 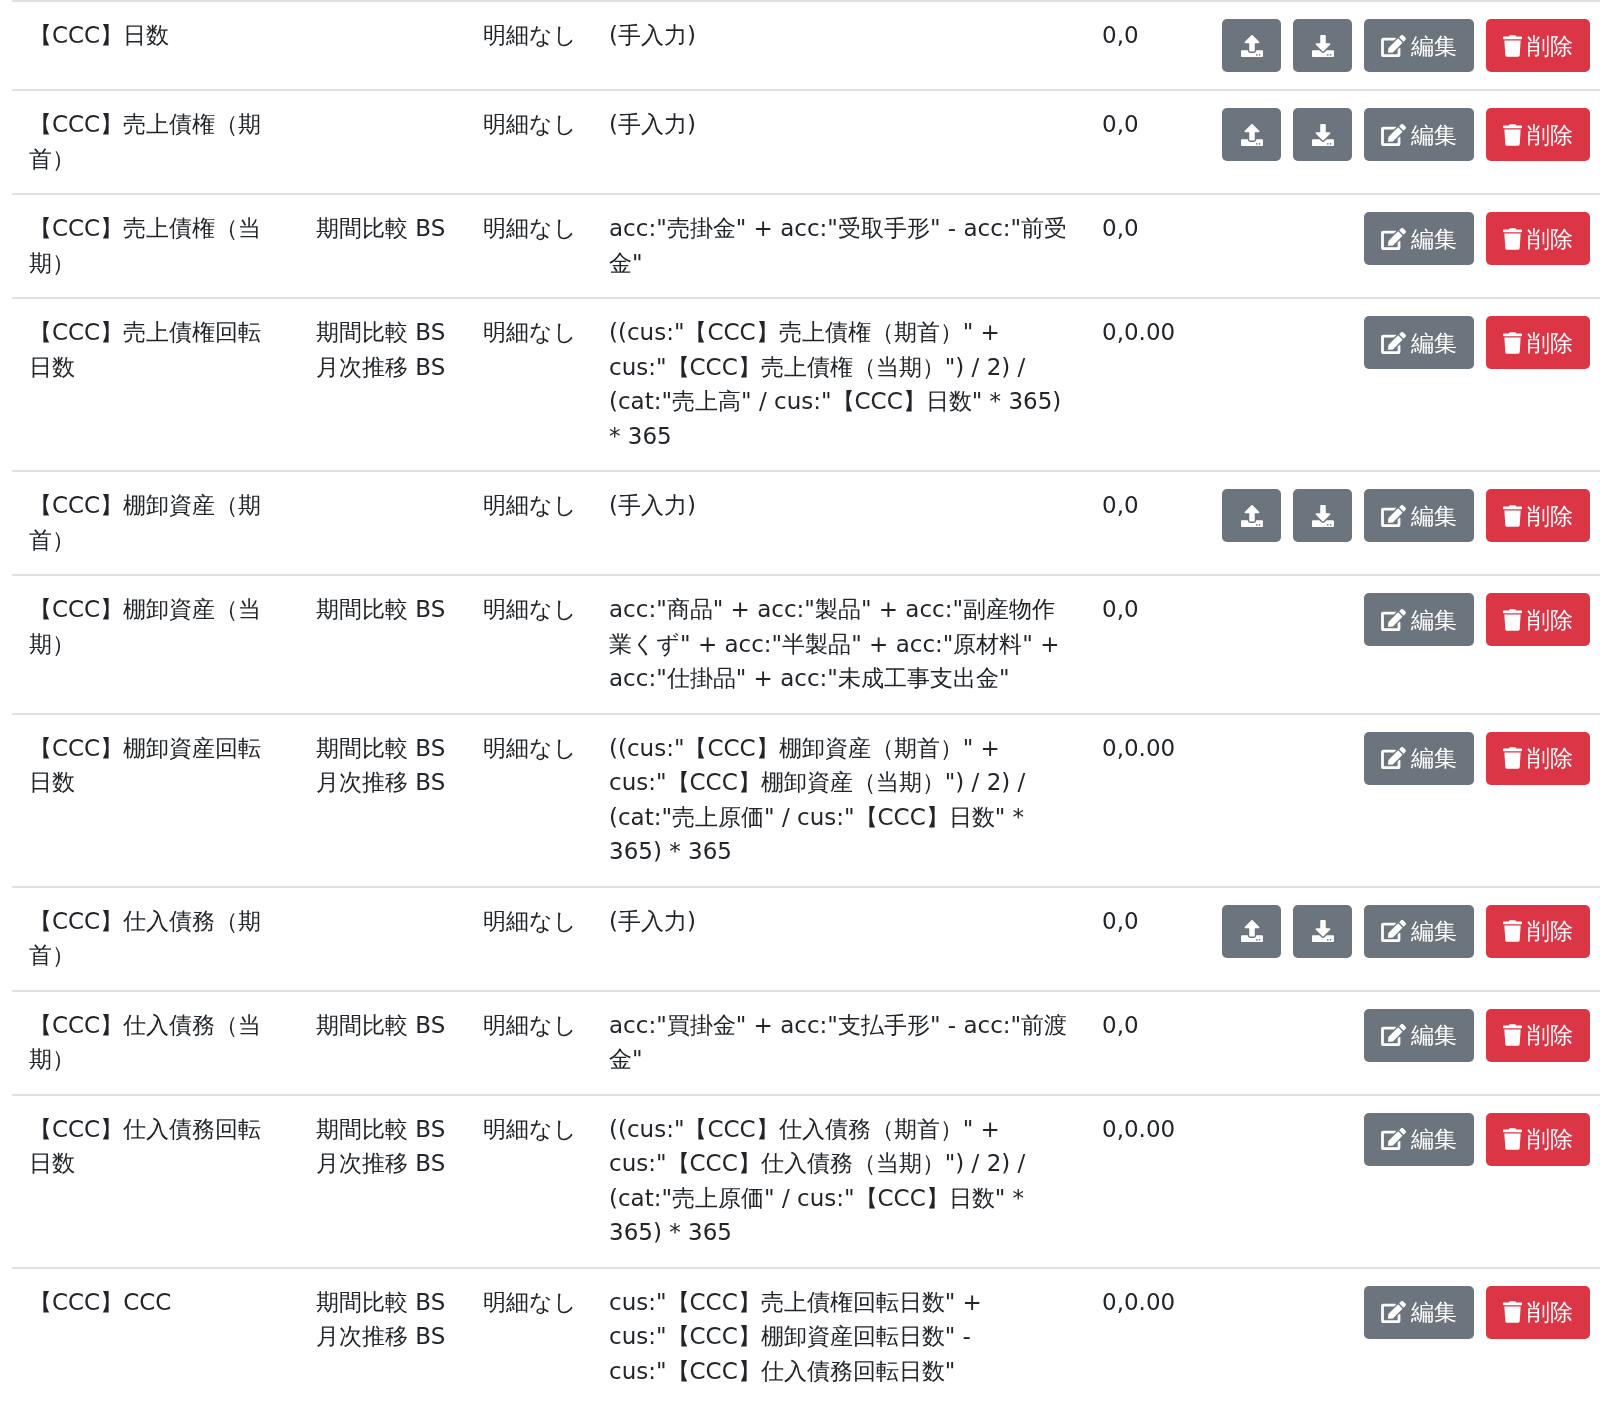 I want to click on formula-text: cus:"【CCC】売上債権回転日数" + cus:"【CCC】棚卸資産回転日数" - cus:"【CCC】仕入債務回転日数", so click(x=796, y=1336).